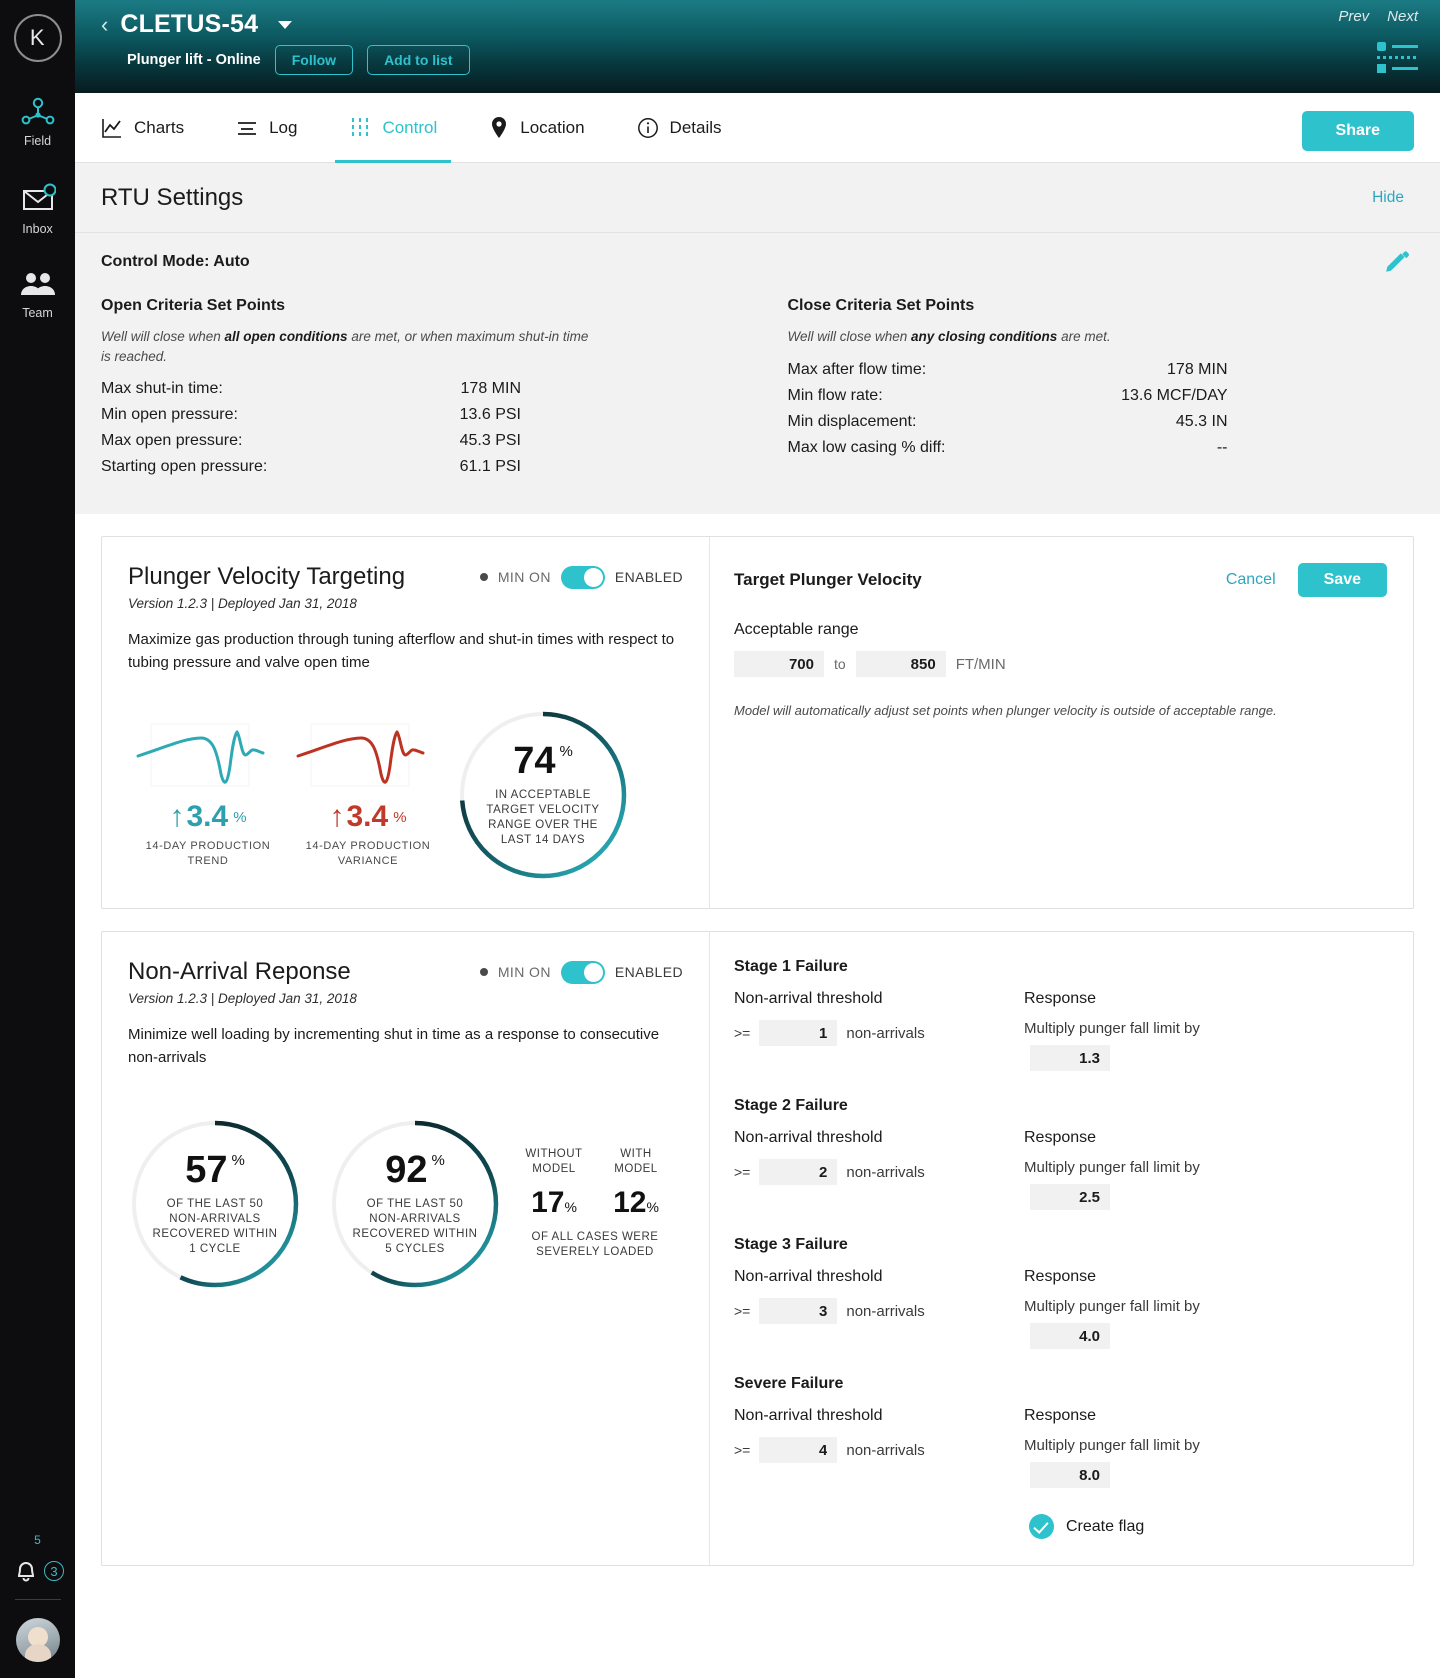 The width and height of the screenshot is (1440, 1678). I want to click on open-criteria-heading: Open Criteria Set Points, so click(193, 305).